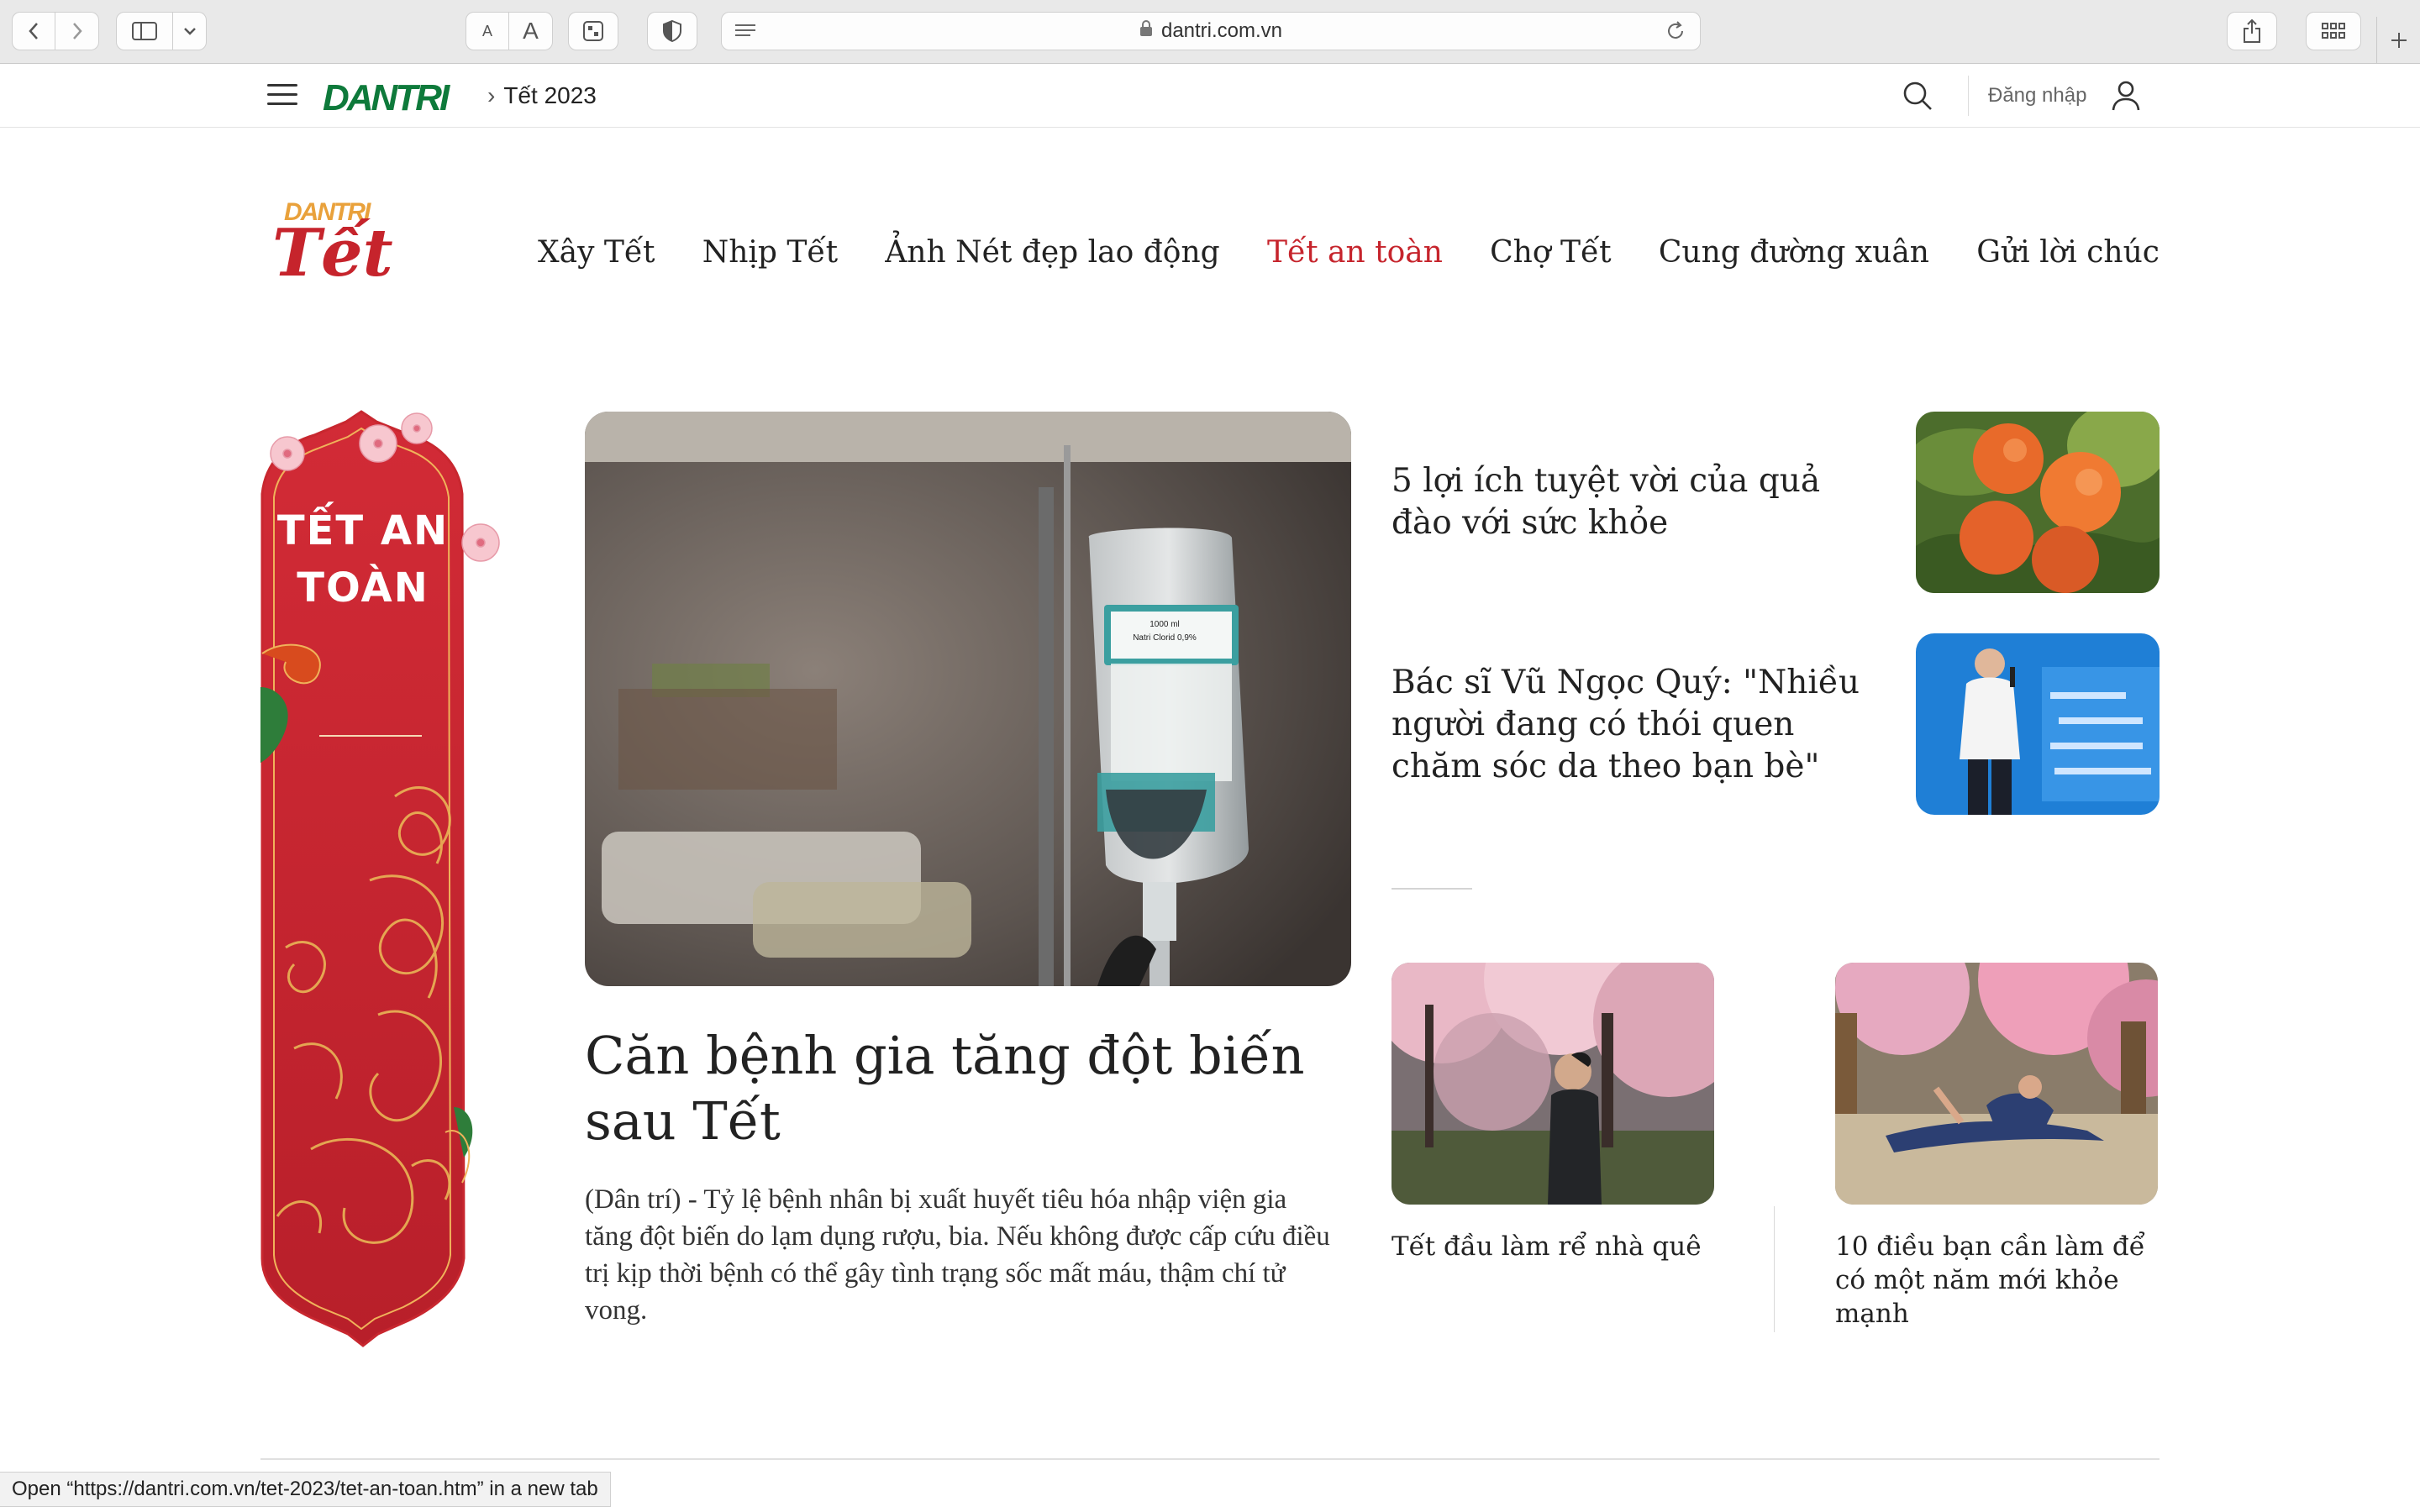  What do you see at coordinates (386, 98) in the screenshot?
I see `site-logo: DANTRI` at bounding box center [386, 98].